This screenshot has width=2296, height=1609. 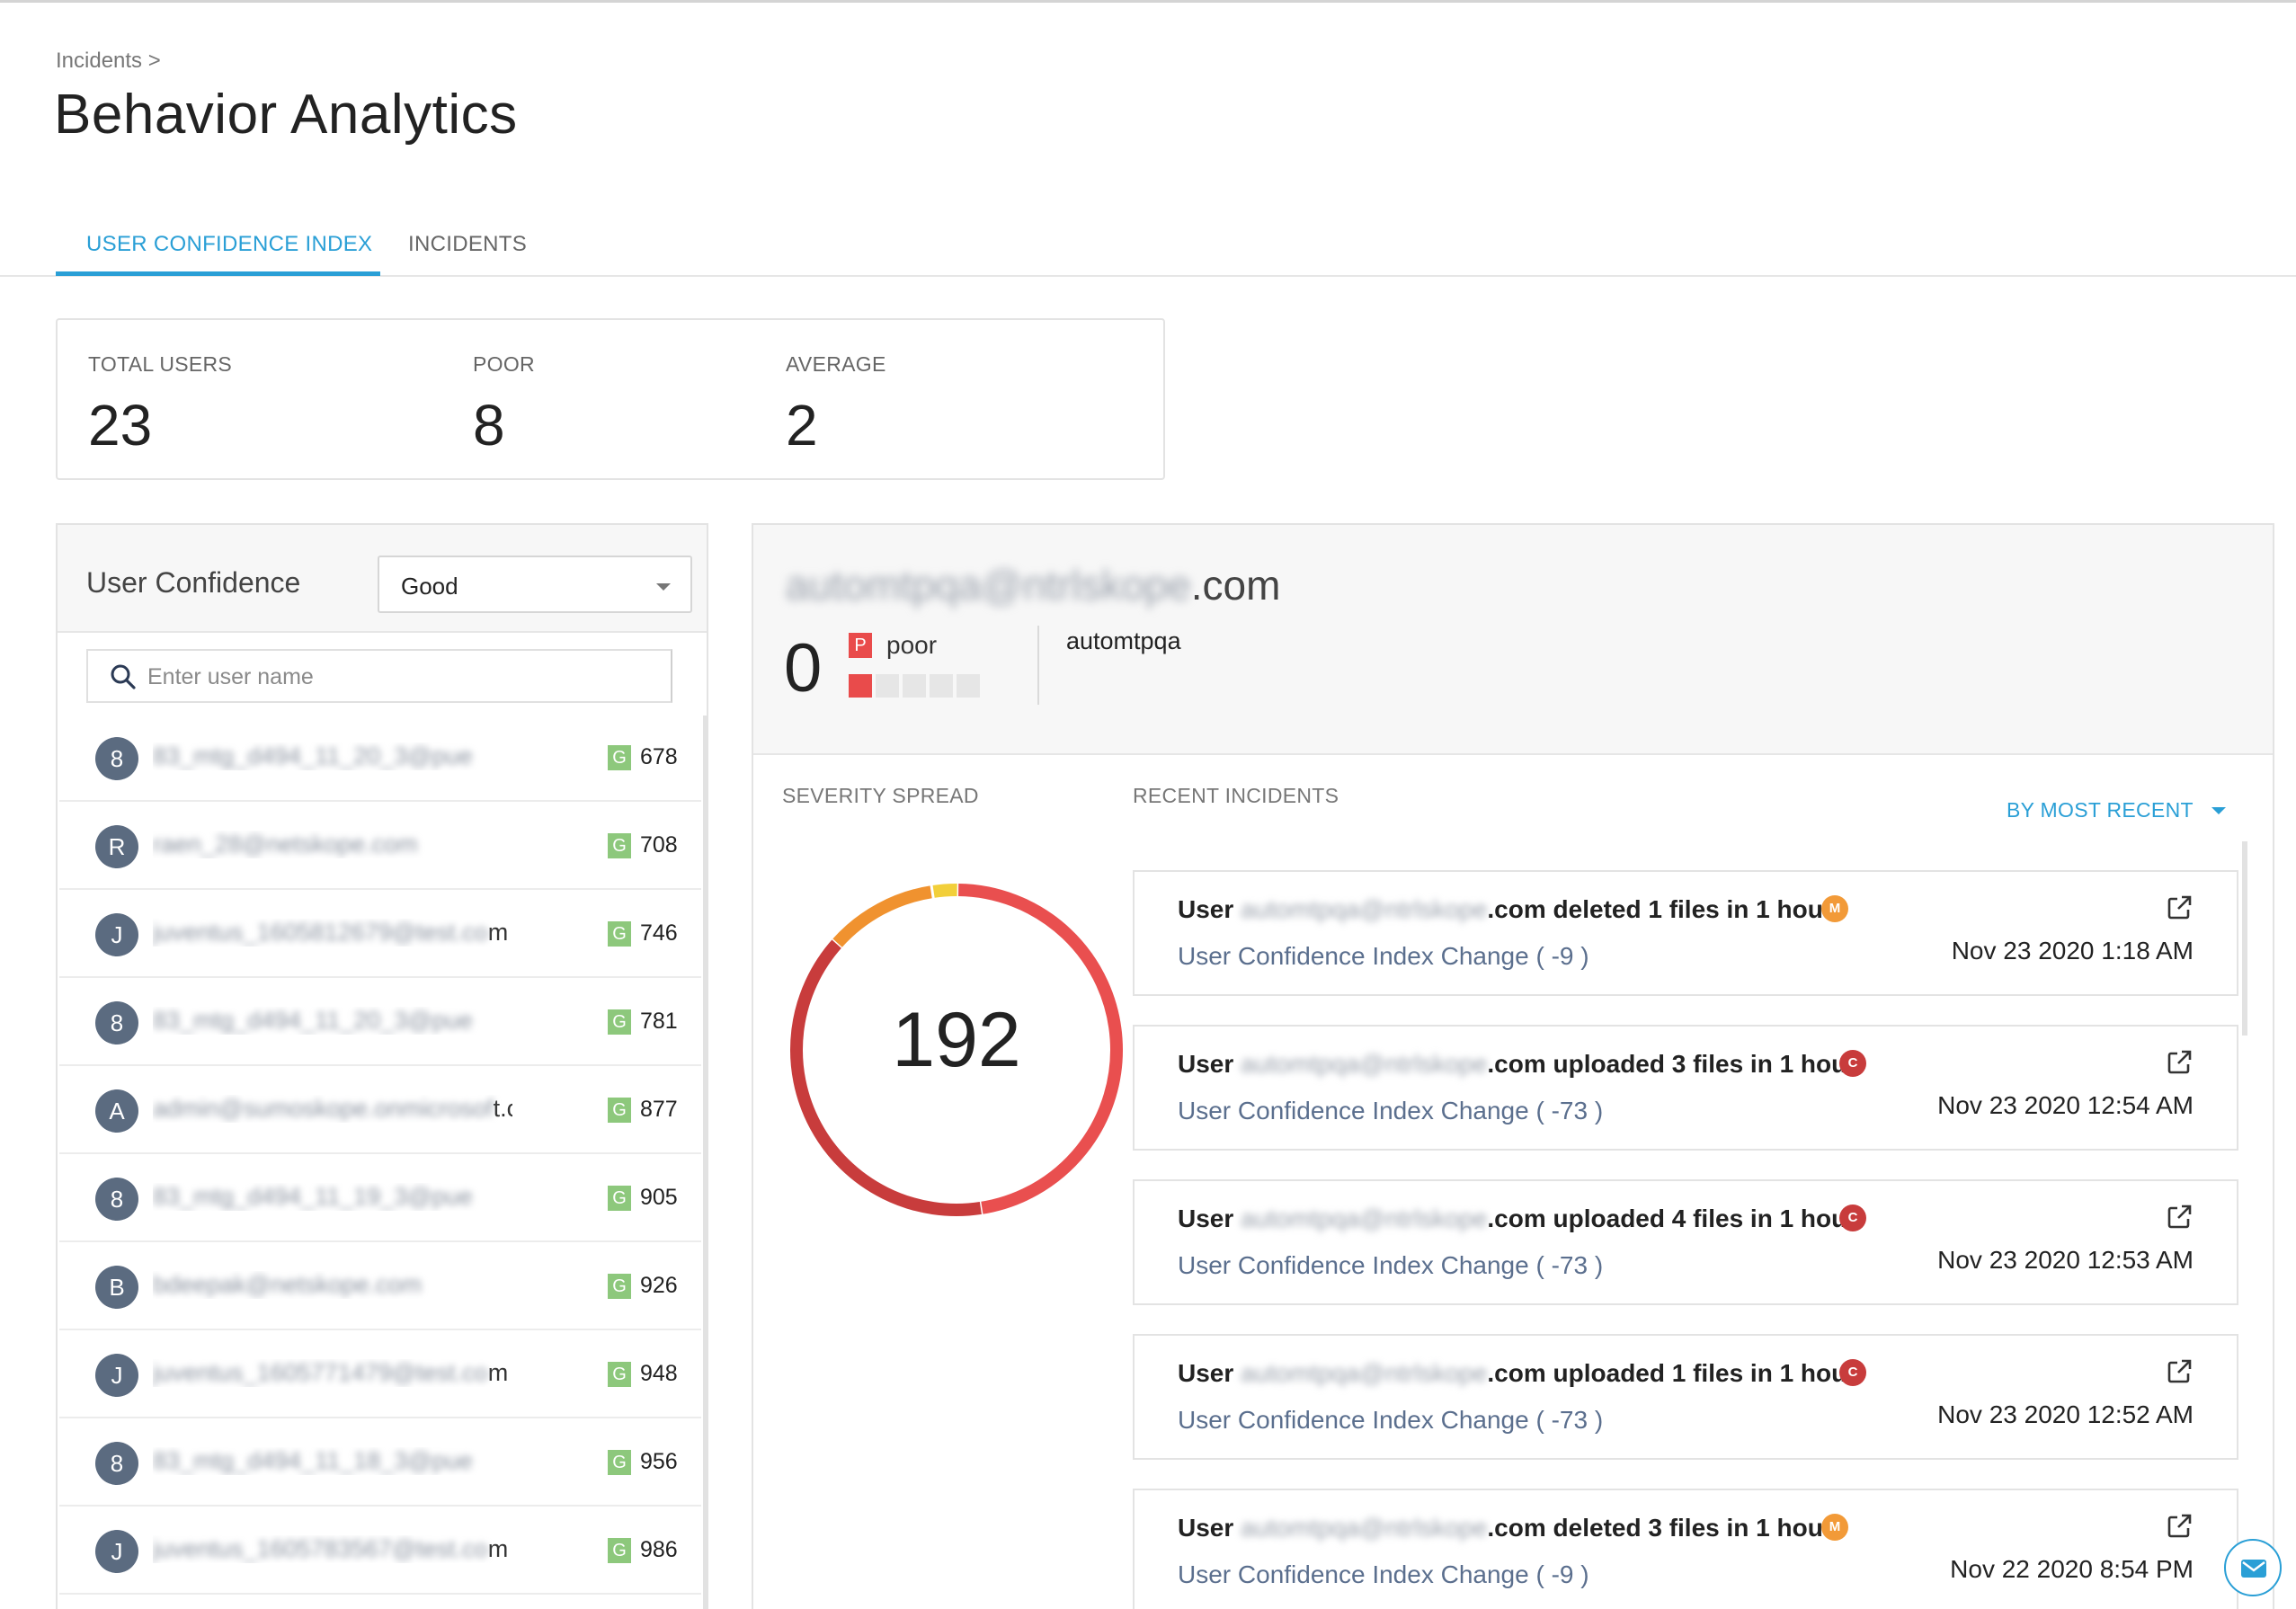 I want to click on user-email: automtpqa@ntrlskope.com, so click(x=1033, y=585).